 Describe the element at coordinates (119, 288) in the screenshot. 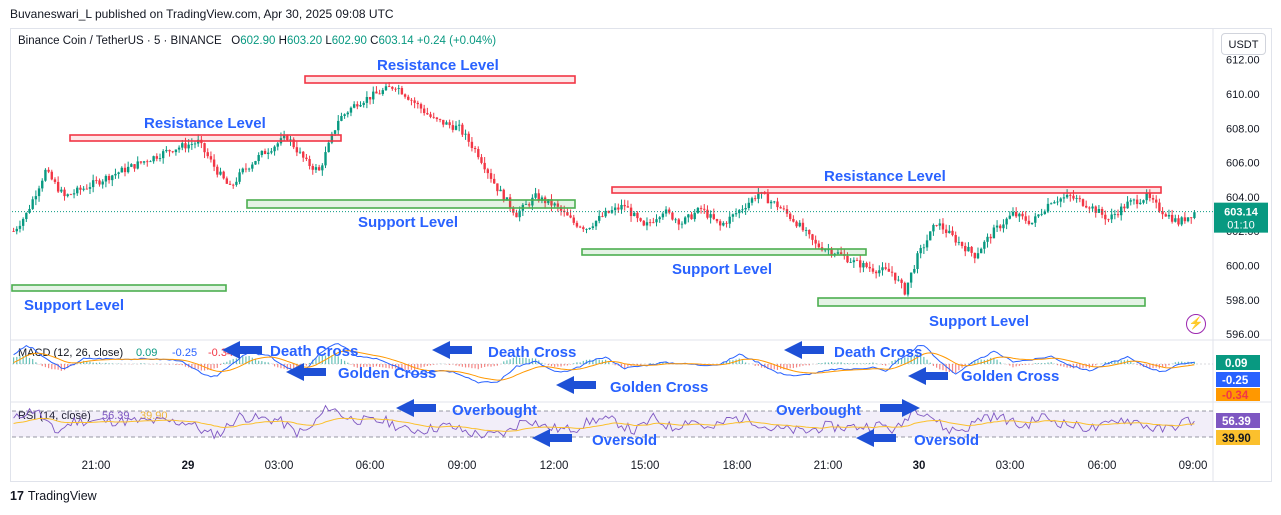

I see `support-level-box` at that location.